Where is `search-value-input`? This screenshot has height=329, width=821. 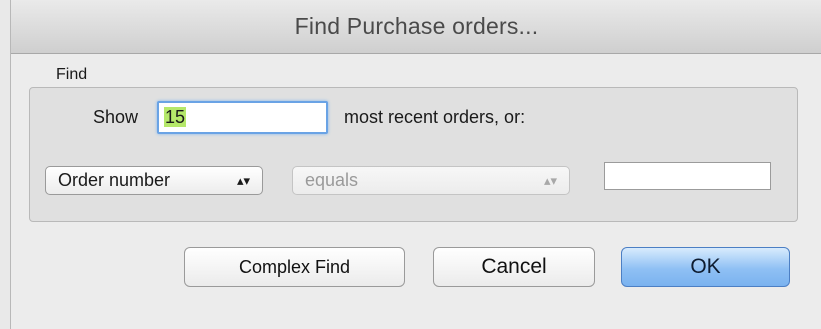 search-value-input is located at coordinates (687, 176).